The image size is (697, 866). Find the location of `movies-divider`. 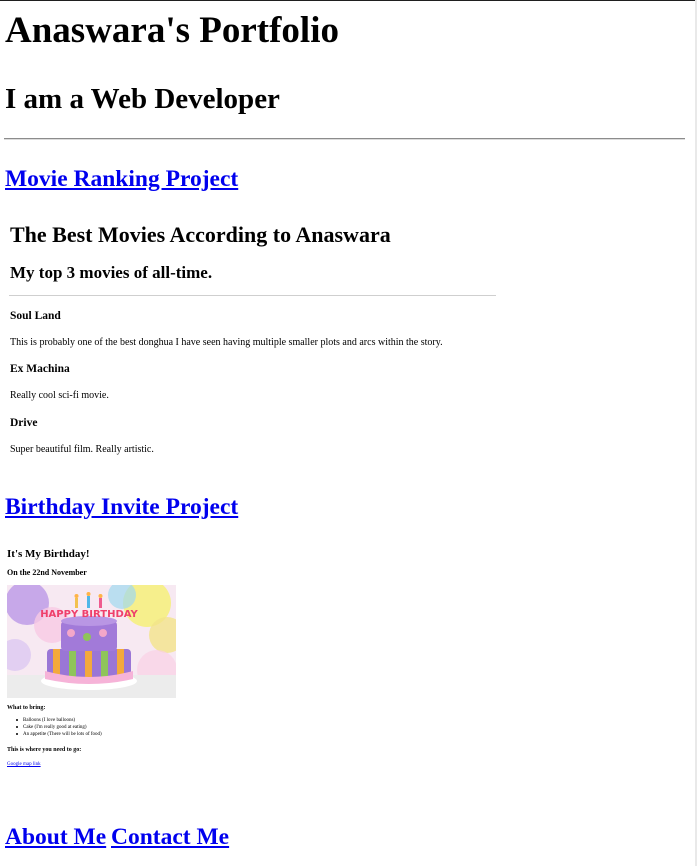

movies-divider is located at coordinates (252, 295).